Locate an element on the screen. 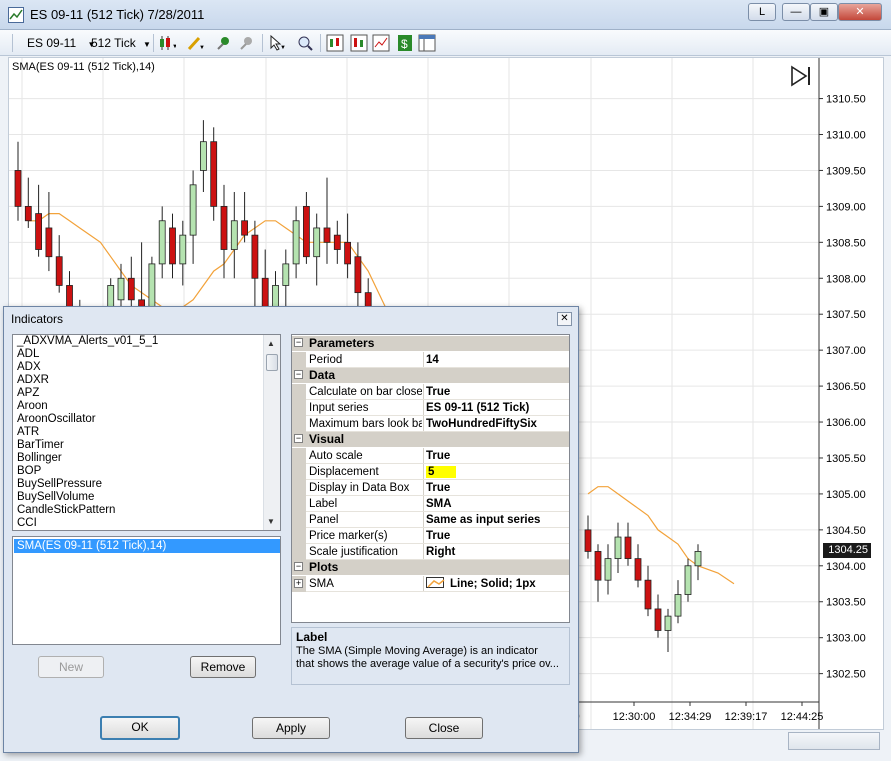 The image size is (891, 761). remove-button: Remove is located at coordinates (223, 667).